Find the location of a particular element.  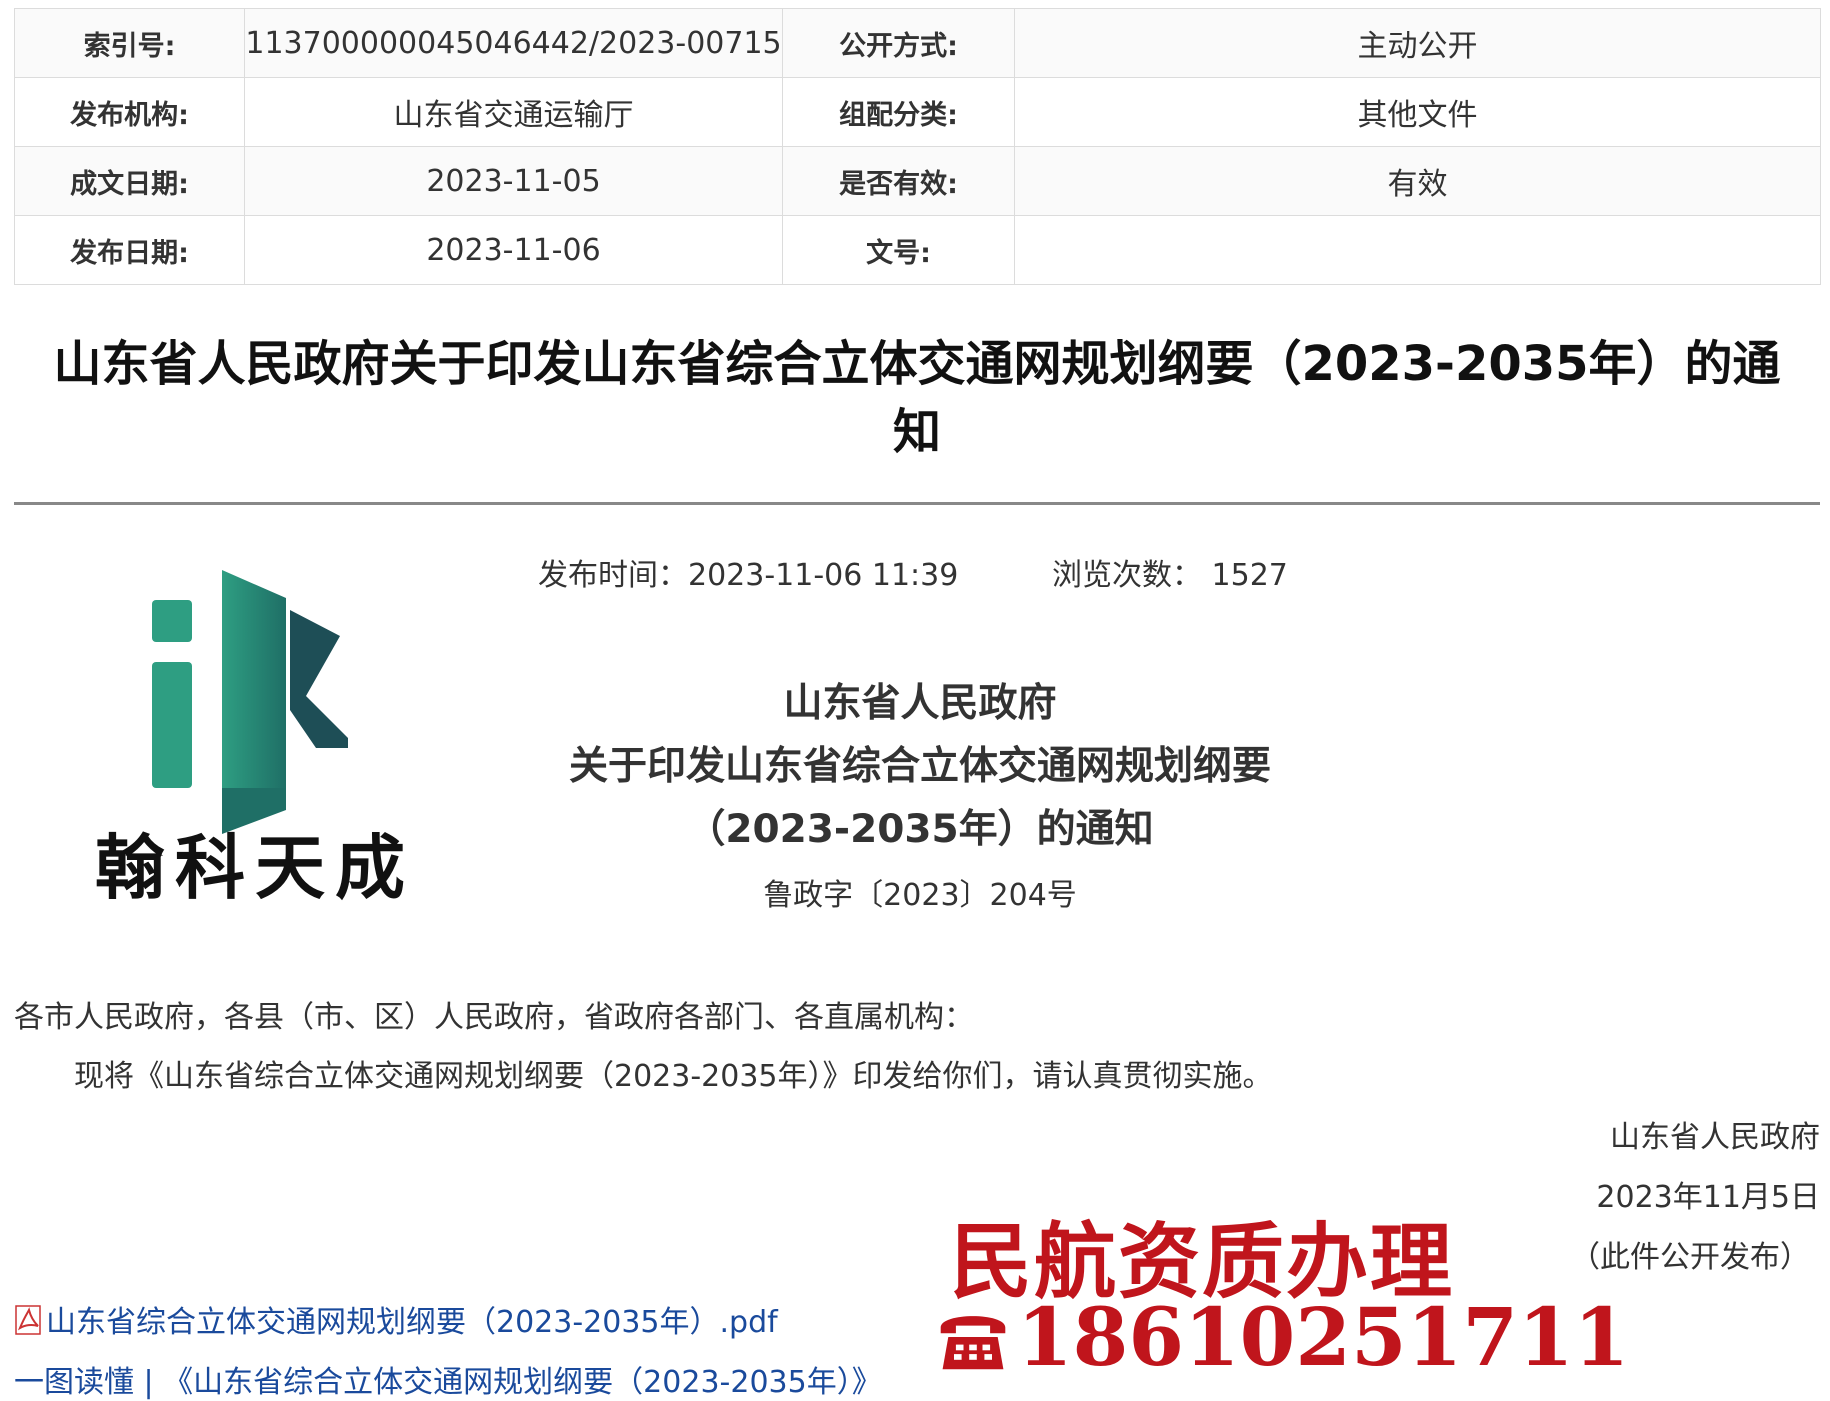

table-row: 成文日期: 2023-11-05 是否有效: 有效 is located at coordinates (917, 181).